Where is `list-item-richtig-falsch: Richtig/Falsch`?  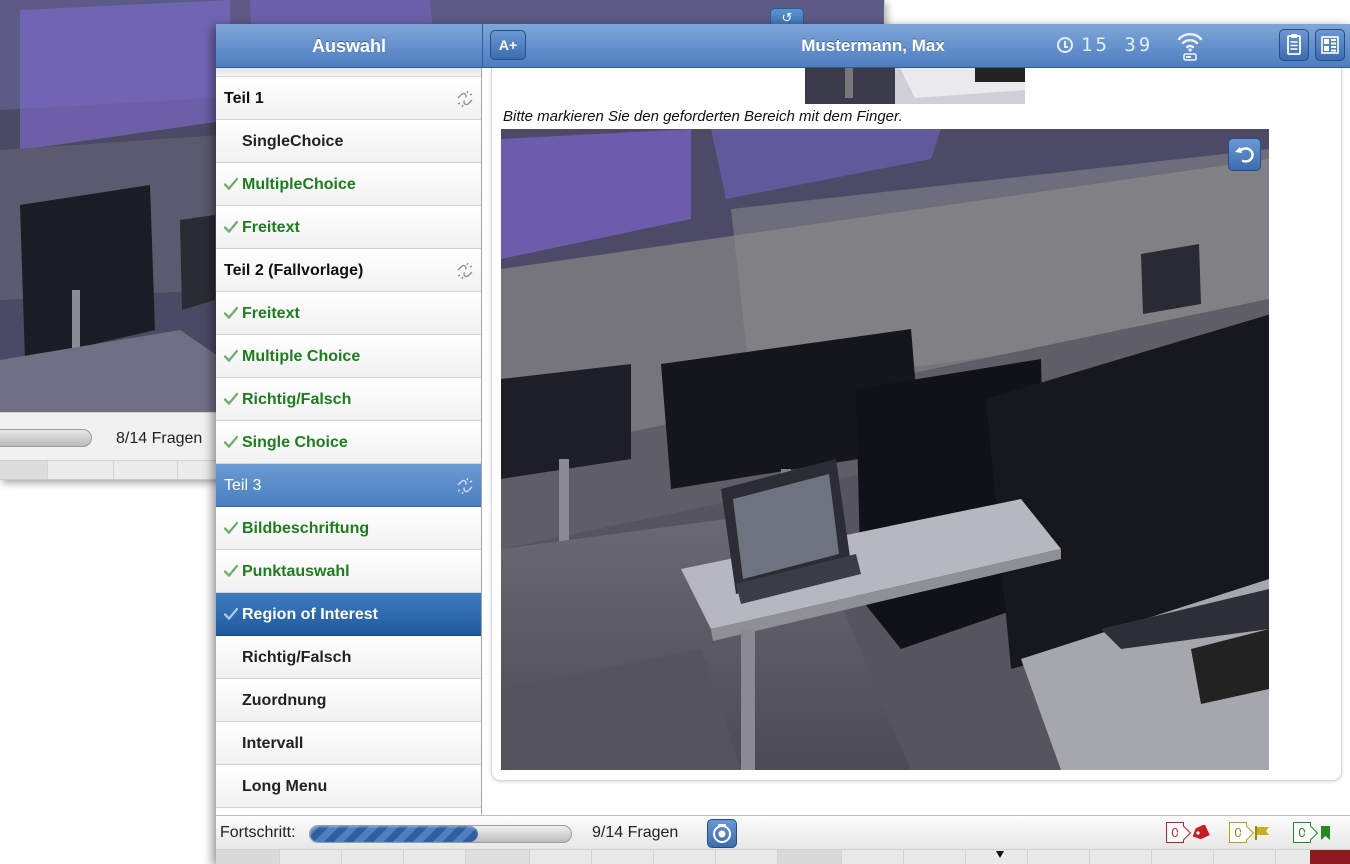 list-item-richtig-falsch: Richtig/Falsch is located at coordinates (348, 399).